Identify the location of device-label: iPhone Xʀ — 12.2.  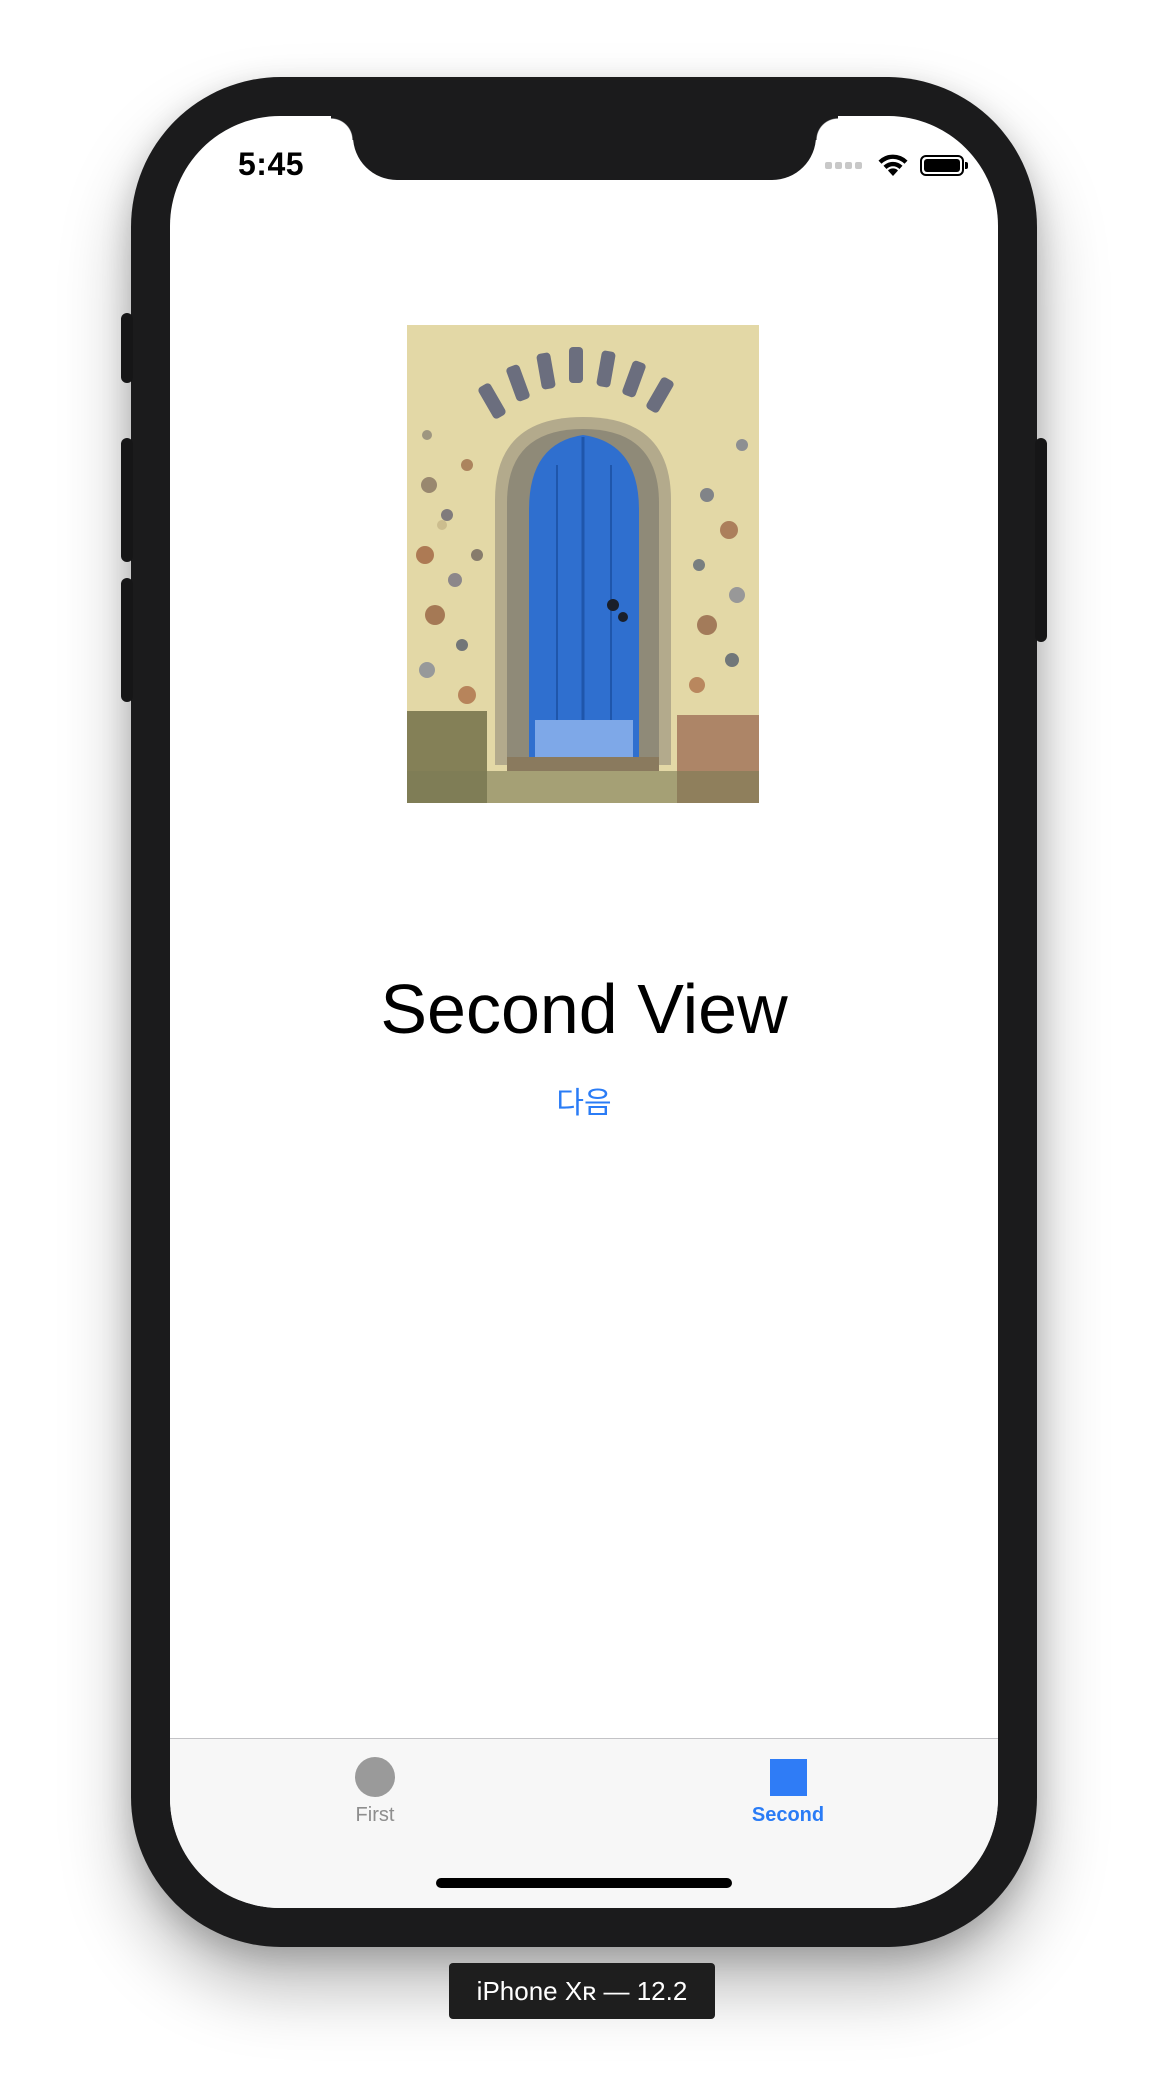
(582, 1991).